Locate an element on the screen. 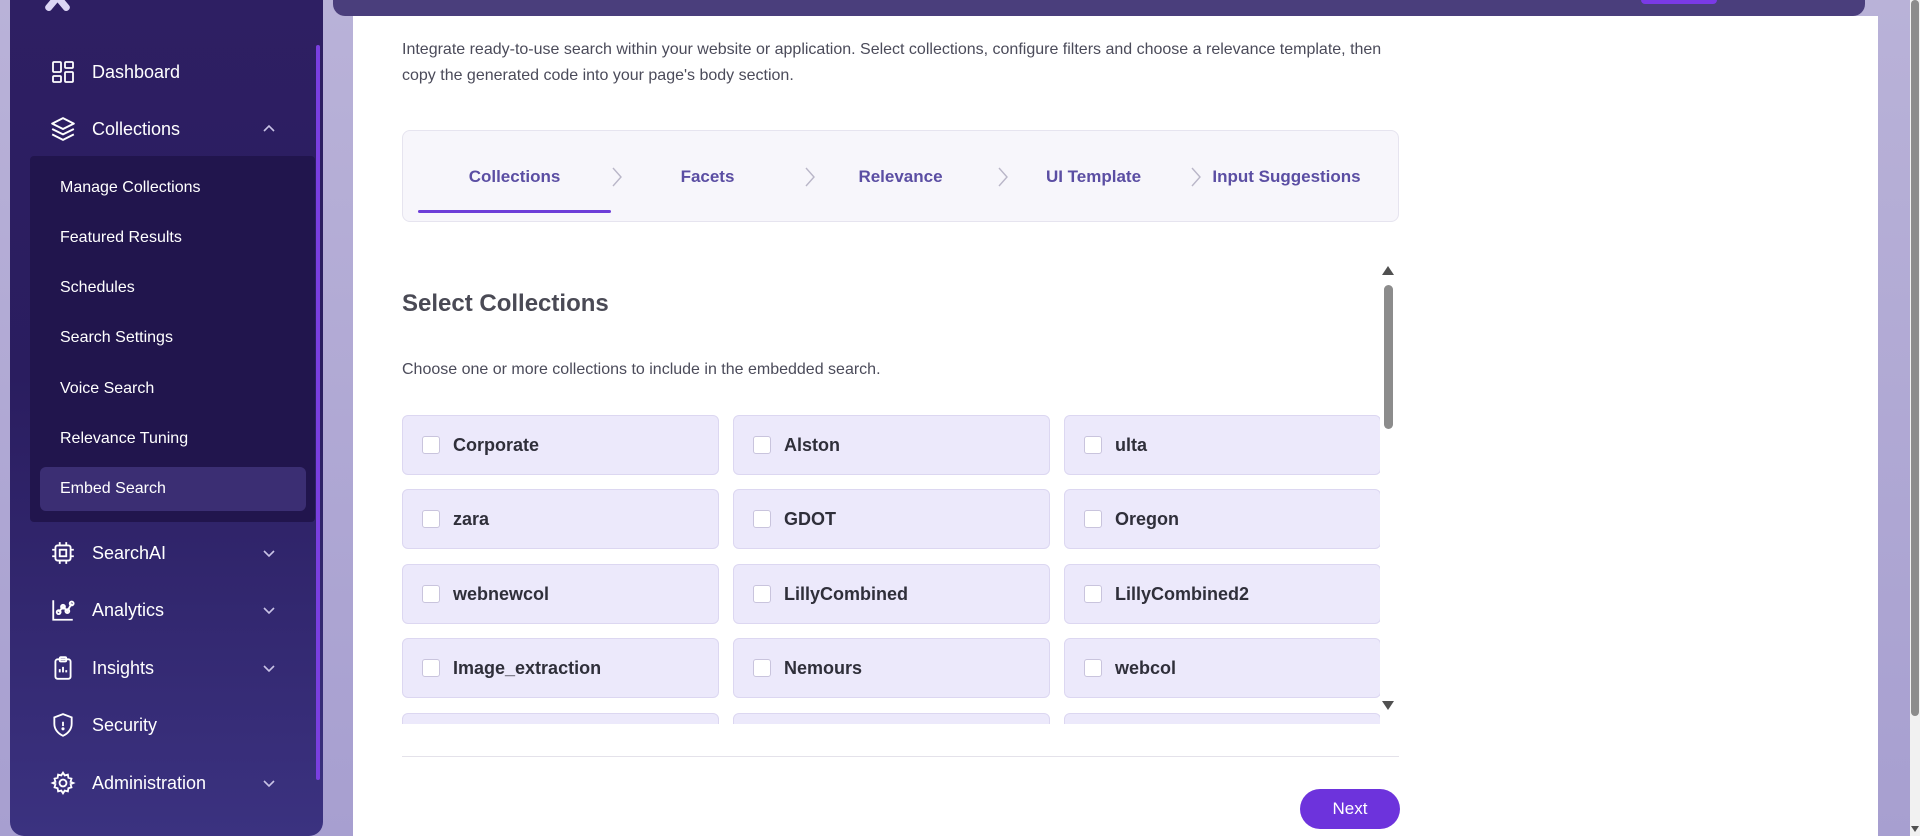 Image resolution: width=1920 pixels, height=836 pixels. section-title: Select Collections is located at coordinates (505, 303).